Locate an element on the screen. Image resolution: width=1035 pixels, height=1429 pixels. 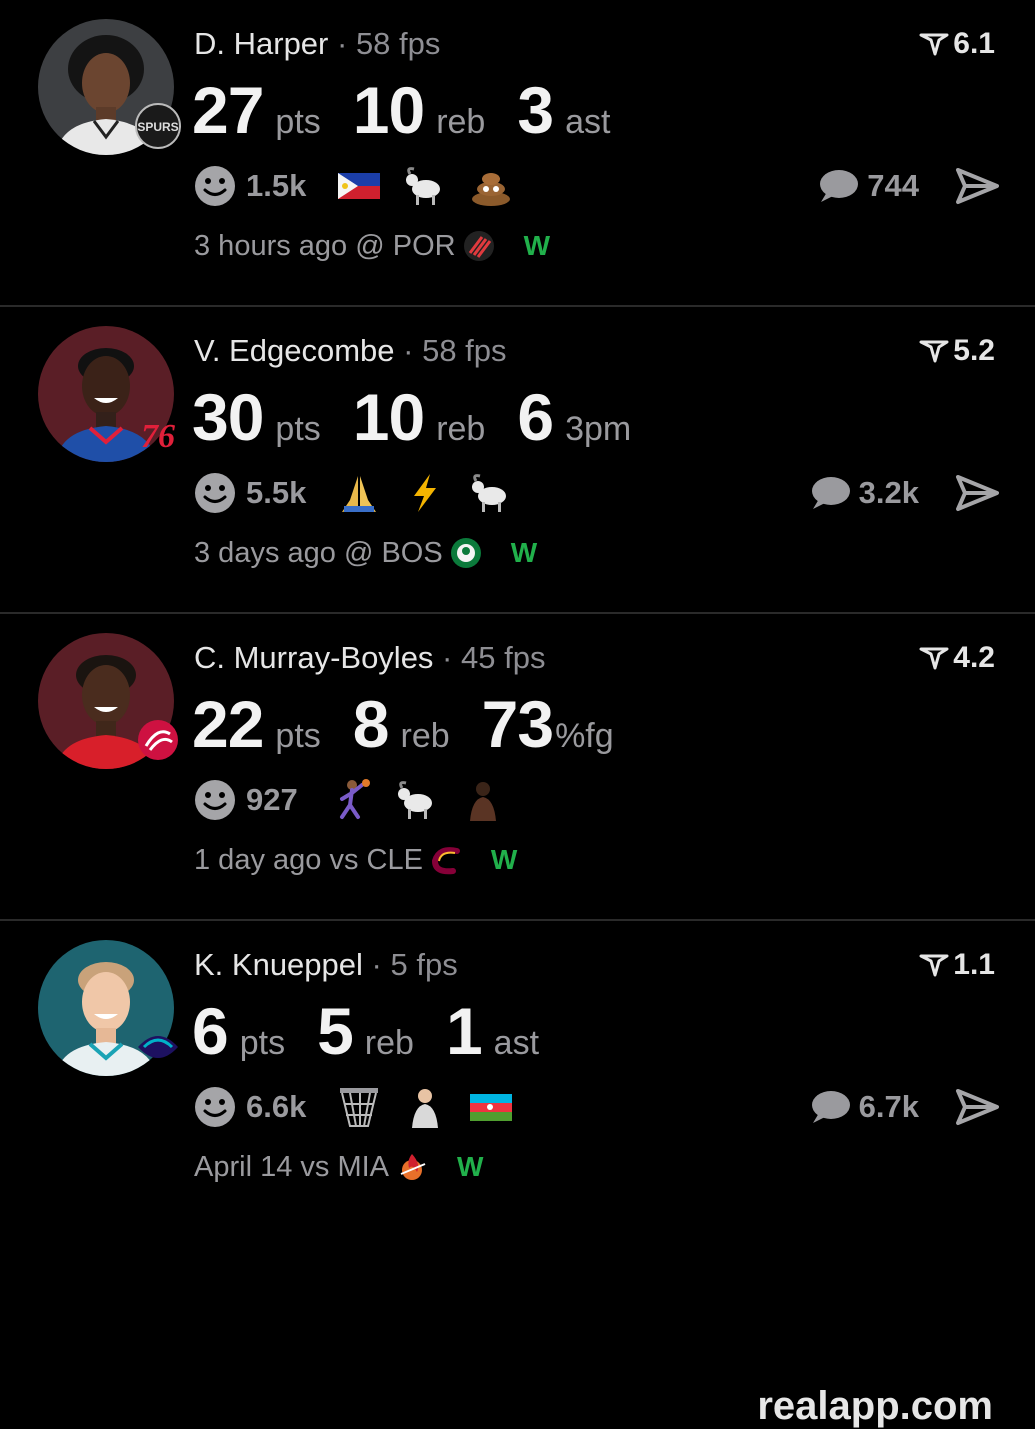
raptors-logo-icon is located at coordinates (158, 740).